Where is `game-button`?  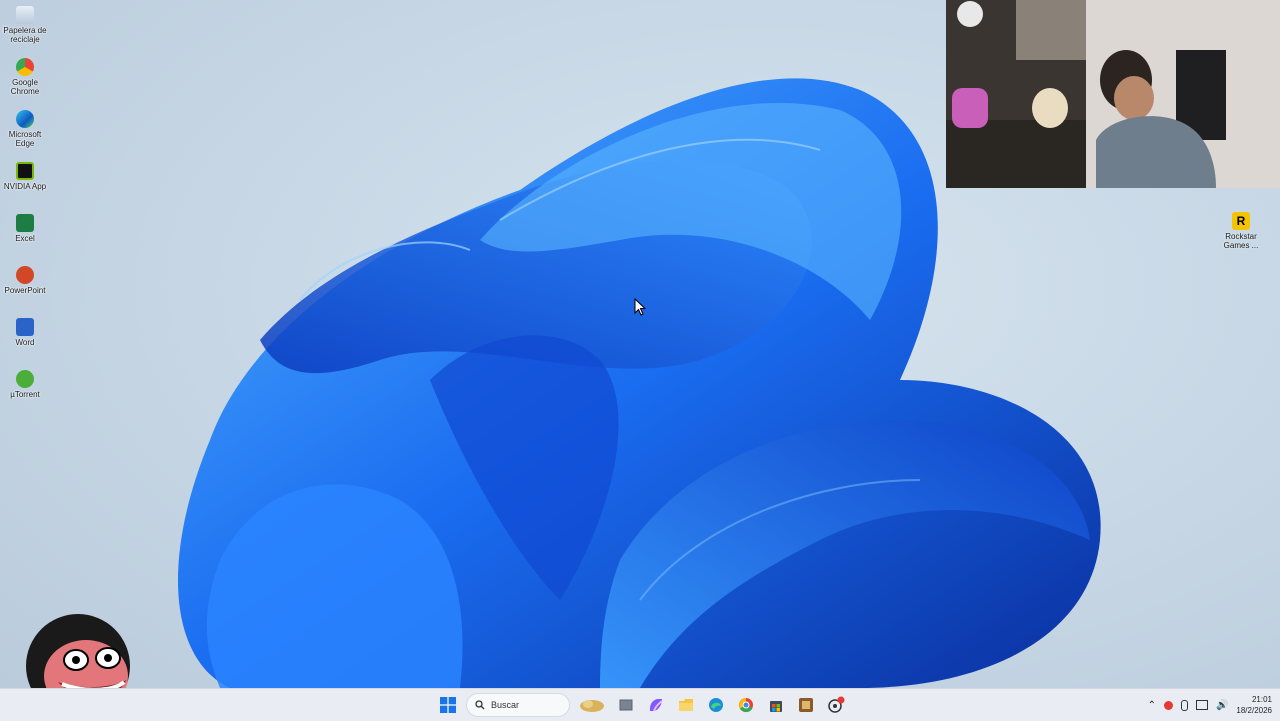 game-button is located at coordinates (806, 705).